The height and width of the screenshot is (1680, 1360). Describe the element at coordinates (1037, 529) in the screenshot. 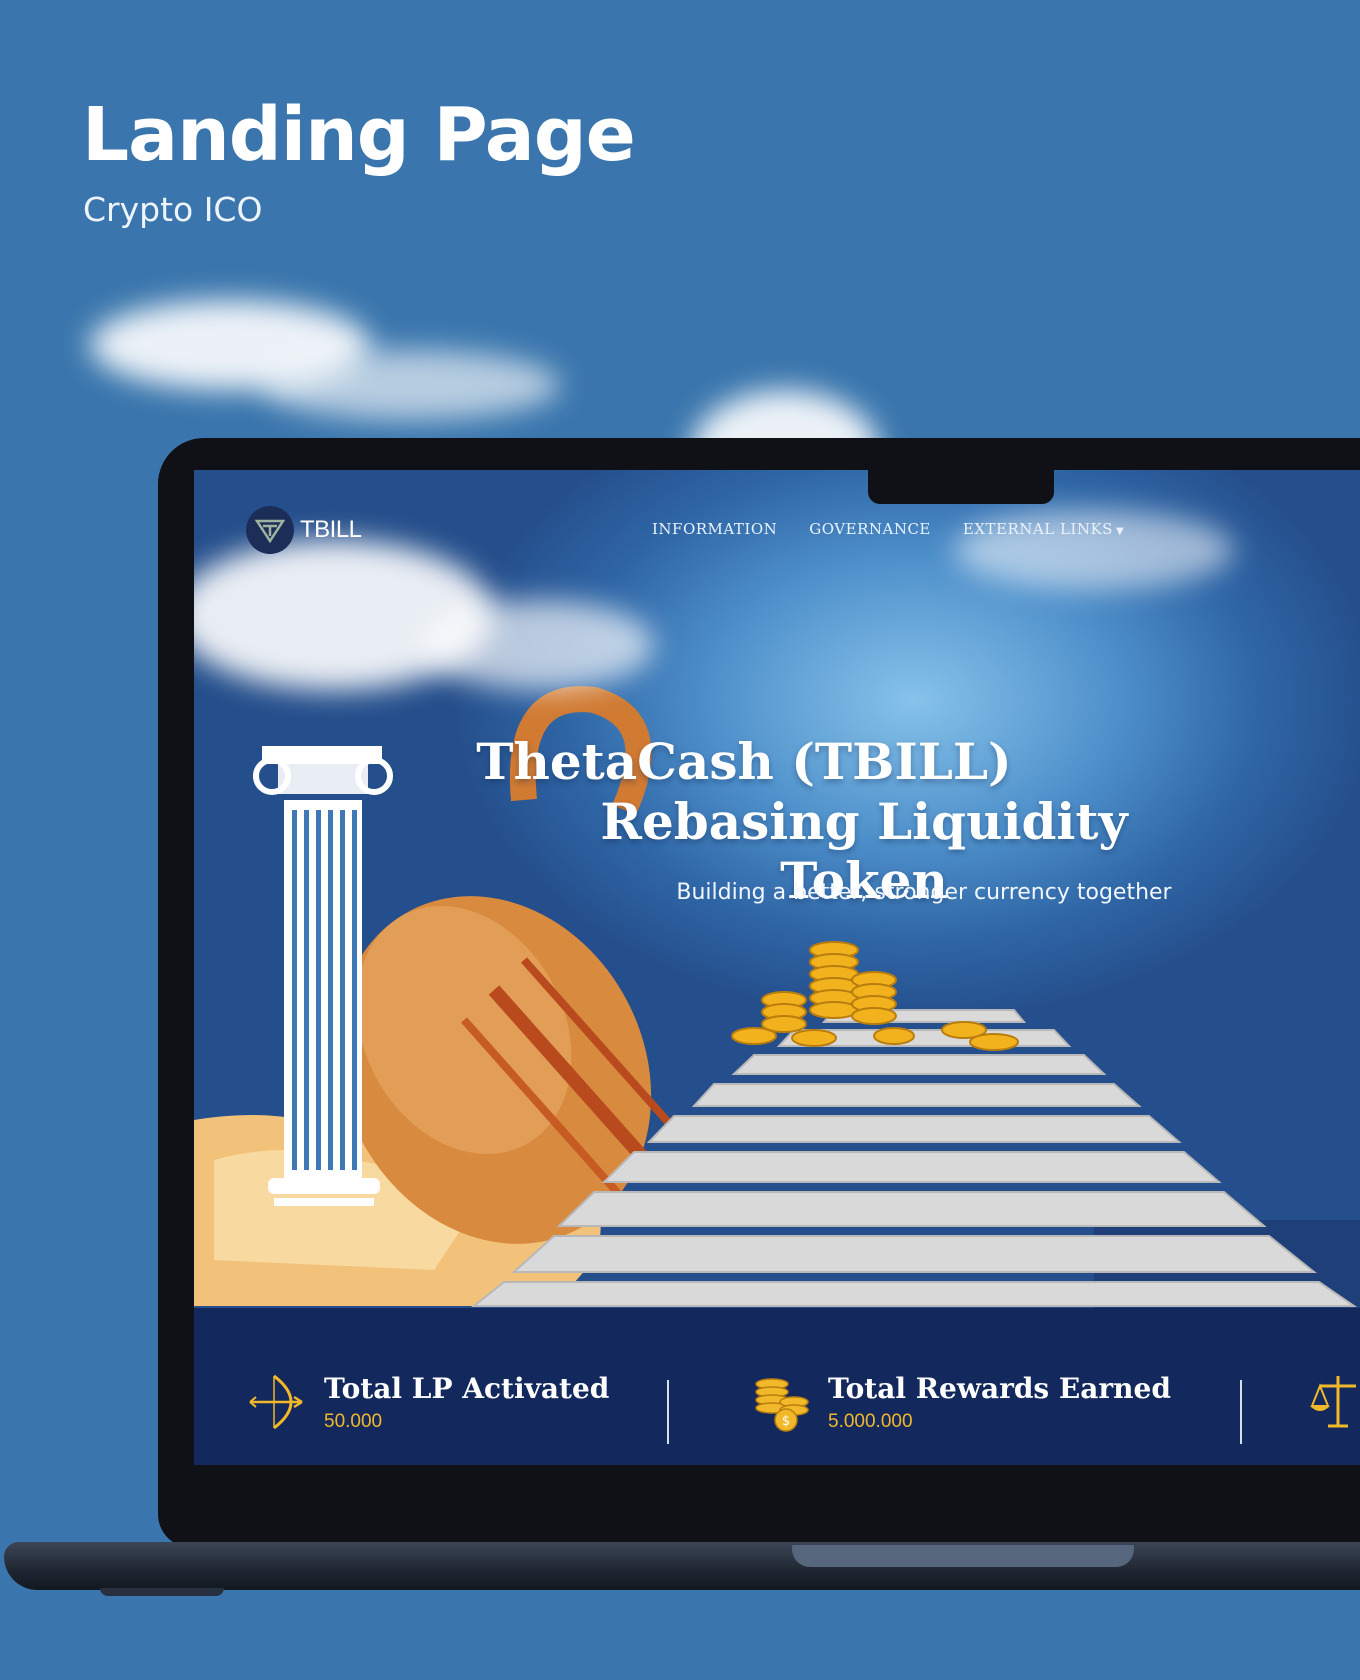

I see `nav-external-links-label: EXTERNAL LINKS` at that location.